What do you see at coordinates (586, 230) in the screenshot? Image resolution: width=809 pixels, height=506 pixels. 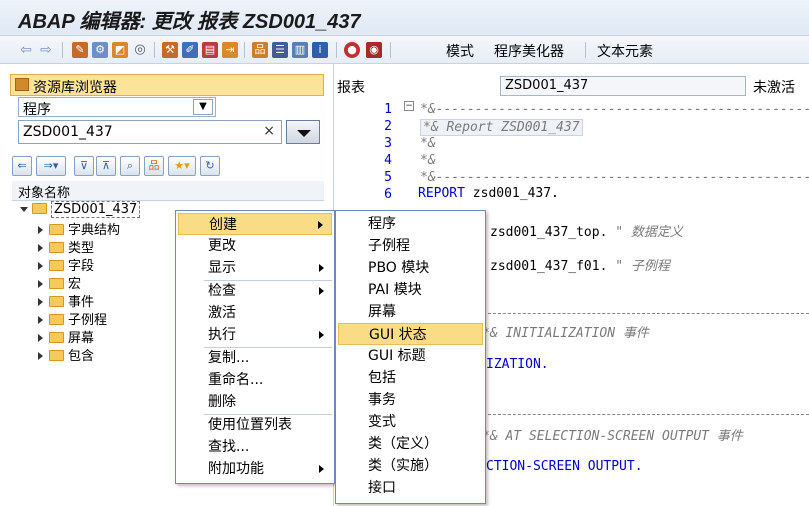 I see `code-line-8: zsd001_437_top. " 数据定义` at bounding box center [586, 230].